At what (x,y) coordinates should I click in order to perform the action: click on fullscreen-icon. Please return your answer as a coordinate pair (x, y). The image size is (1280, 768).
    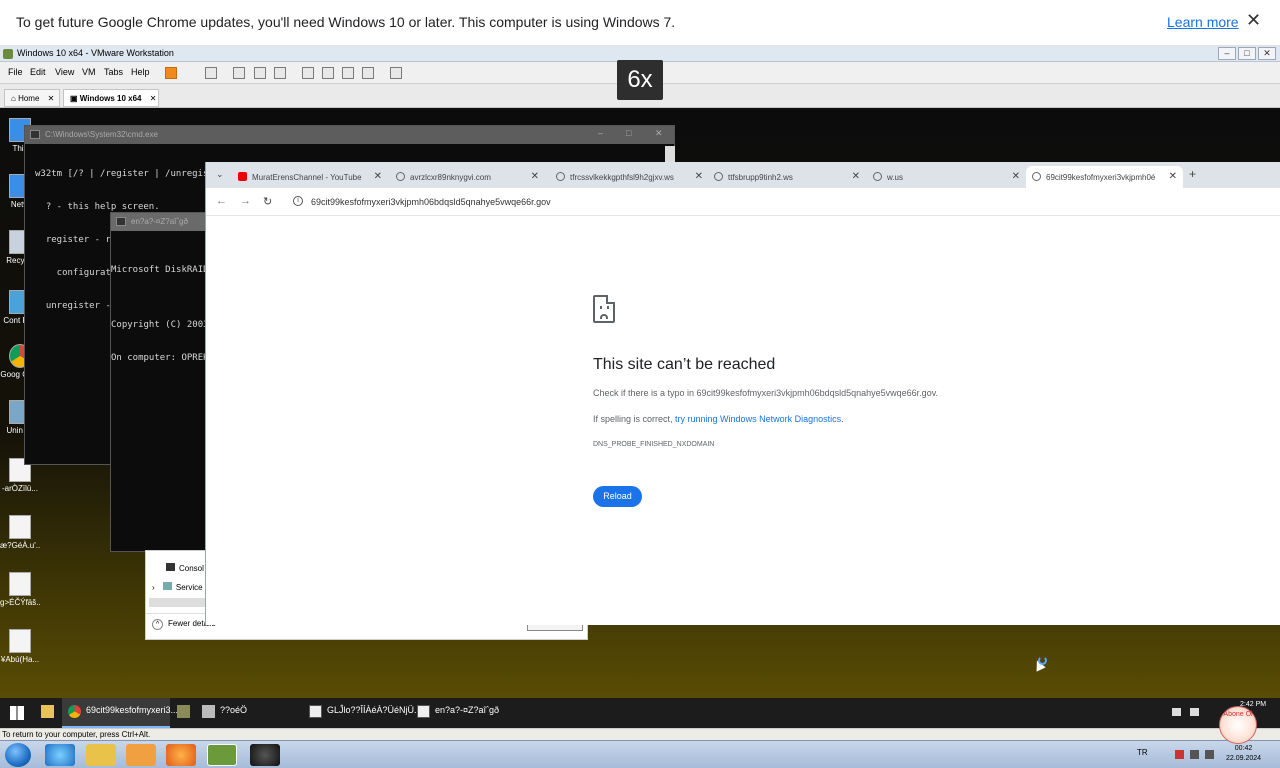
    Looking at the image, I should click on (348, 73).